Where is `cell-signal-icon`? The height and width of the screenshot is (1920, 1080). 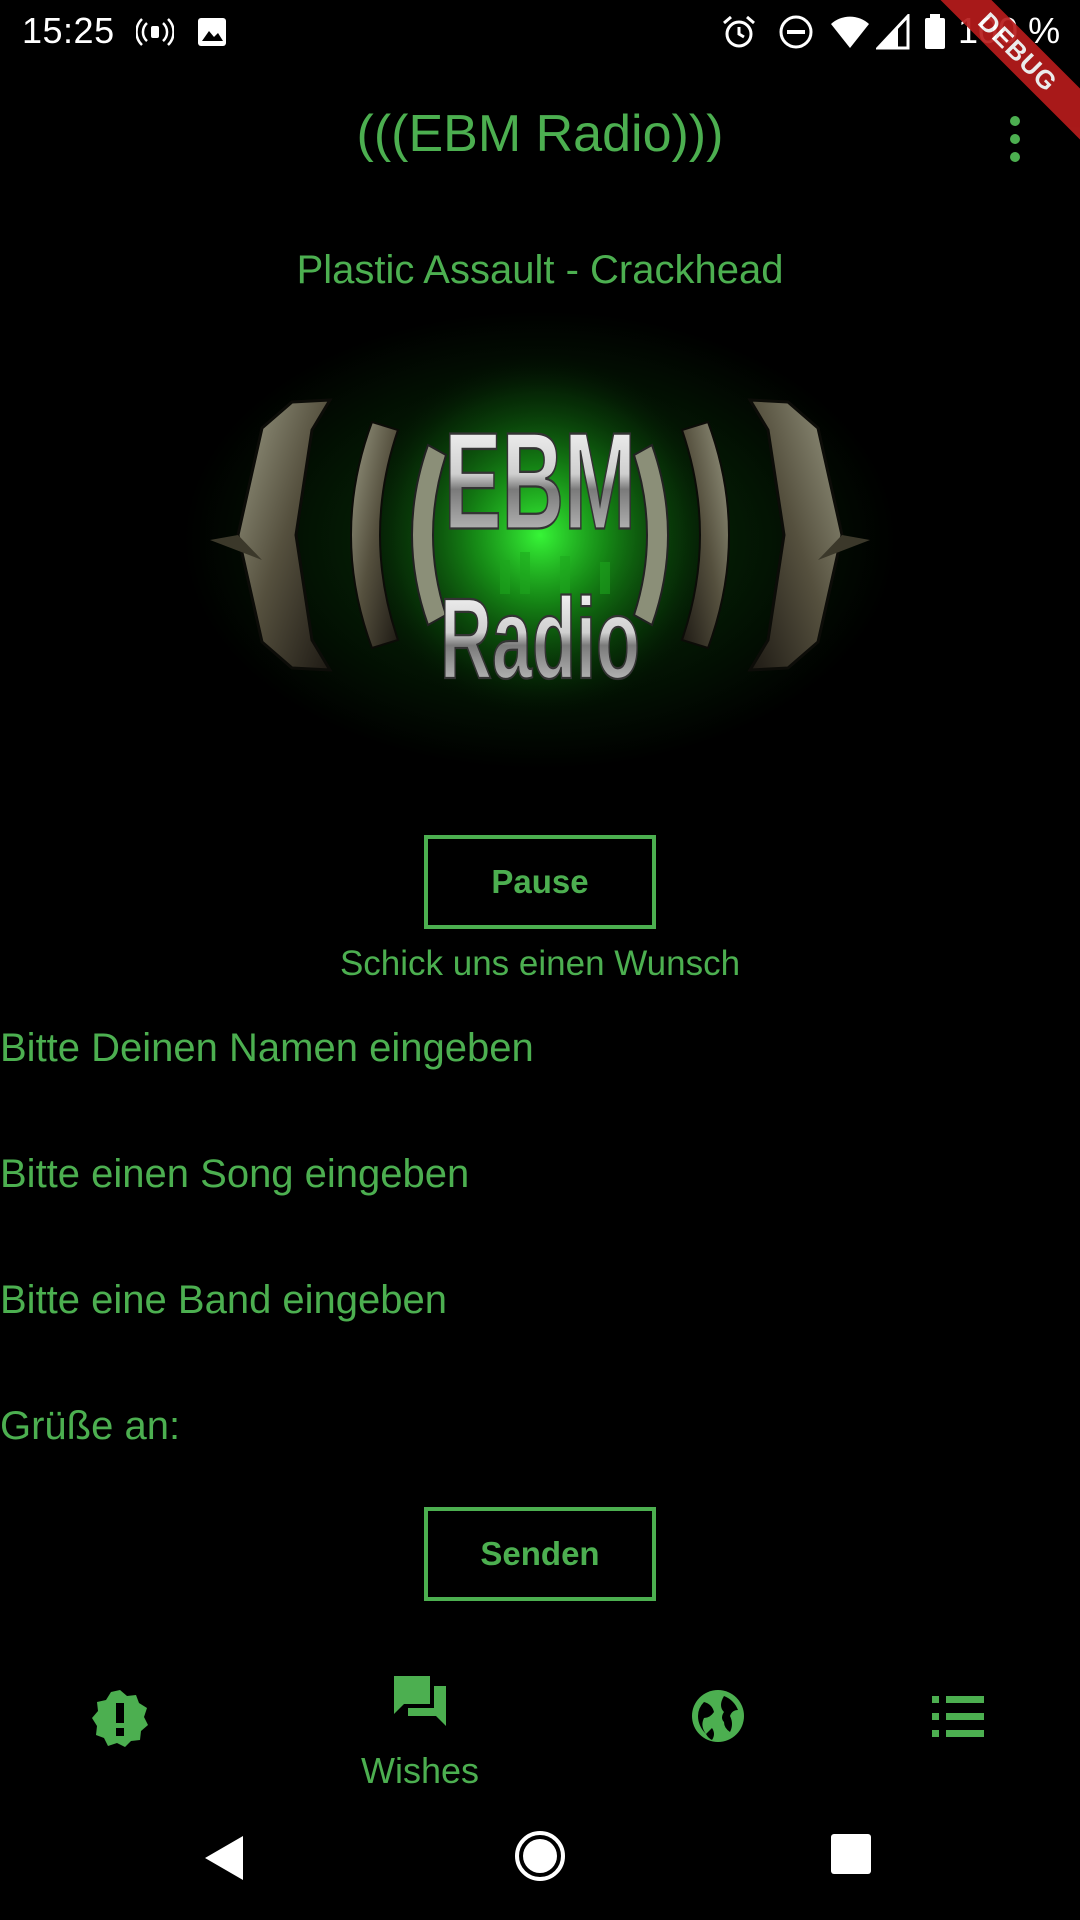
cell-signal-icon is located at coordinates (893, 32).